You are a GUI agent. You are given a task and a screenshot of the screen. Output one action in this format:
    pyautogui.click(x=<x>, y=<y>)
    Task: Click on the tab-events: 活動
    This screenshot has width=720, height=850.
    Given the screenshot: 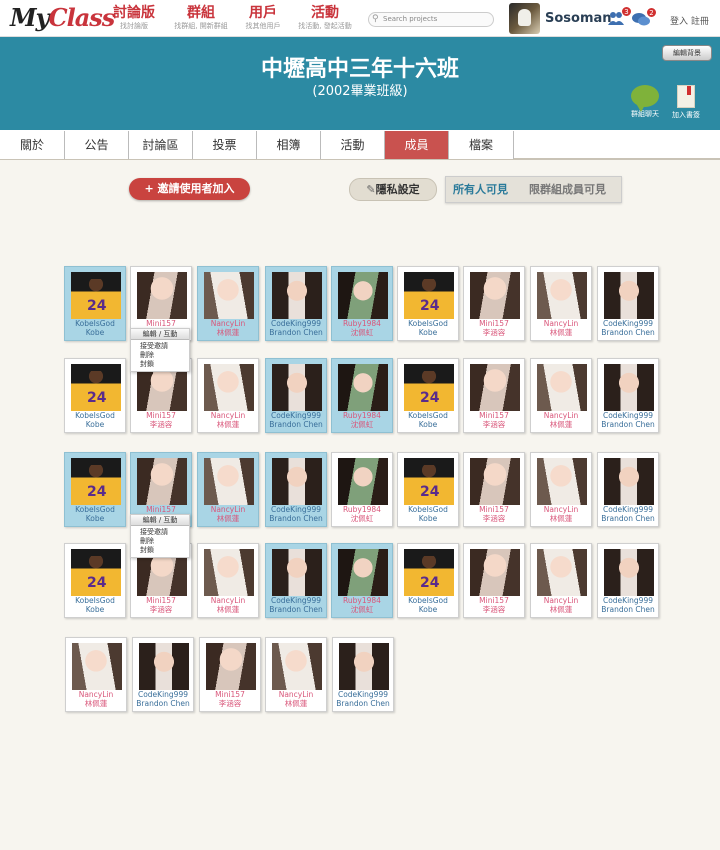 What is the action you would take?
    pyautogui.click(x=353, y=145)
    